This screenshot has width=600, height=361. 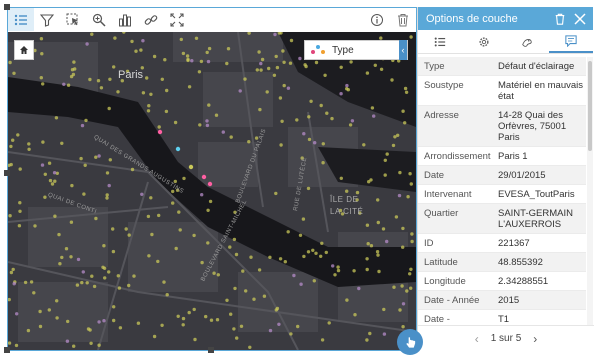 I want to click on select-button, so click(x=73, y=19).